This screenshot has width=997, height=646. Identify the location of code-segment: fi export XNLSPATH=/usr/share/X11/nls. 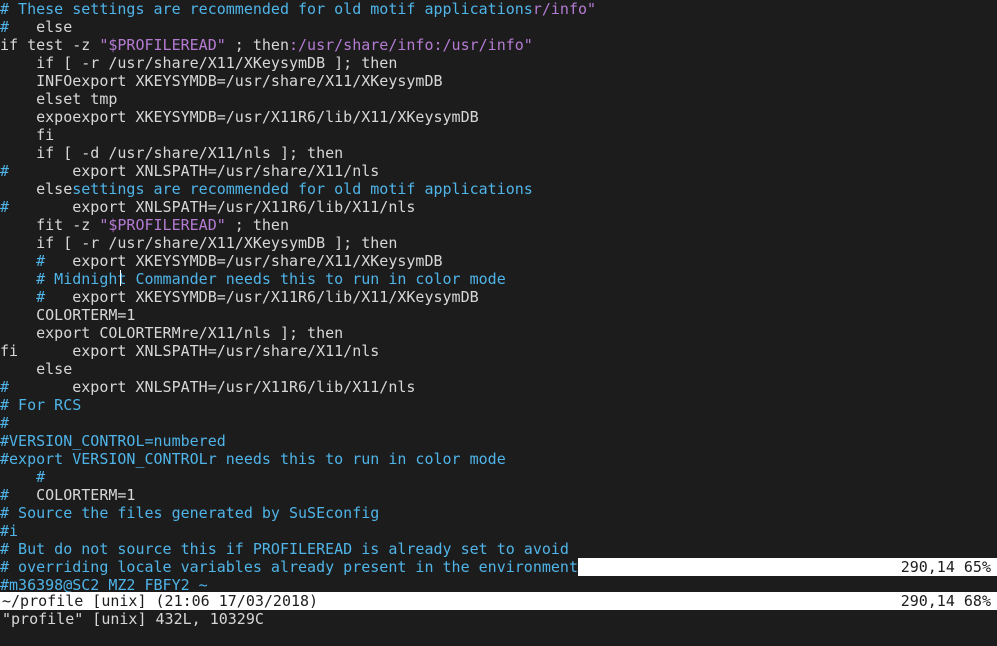
(190, 351).